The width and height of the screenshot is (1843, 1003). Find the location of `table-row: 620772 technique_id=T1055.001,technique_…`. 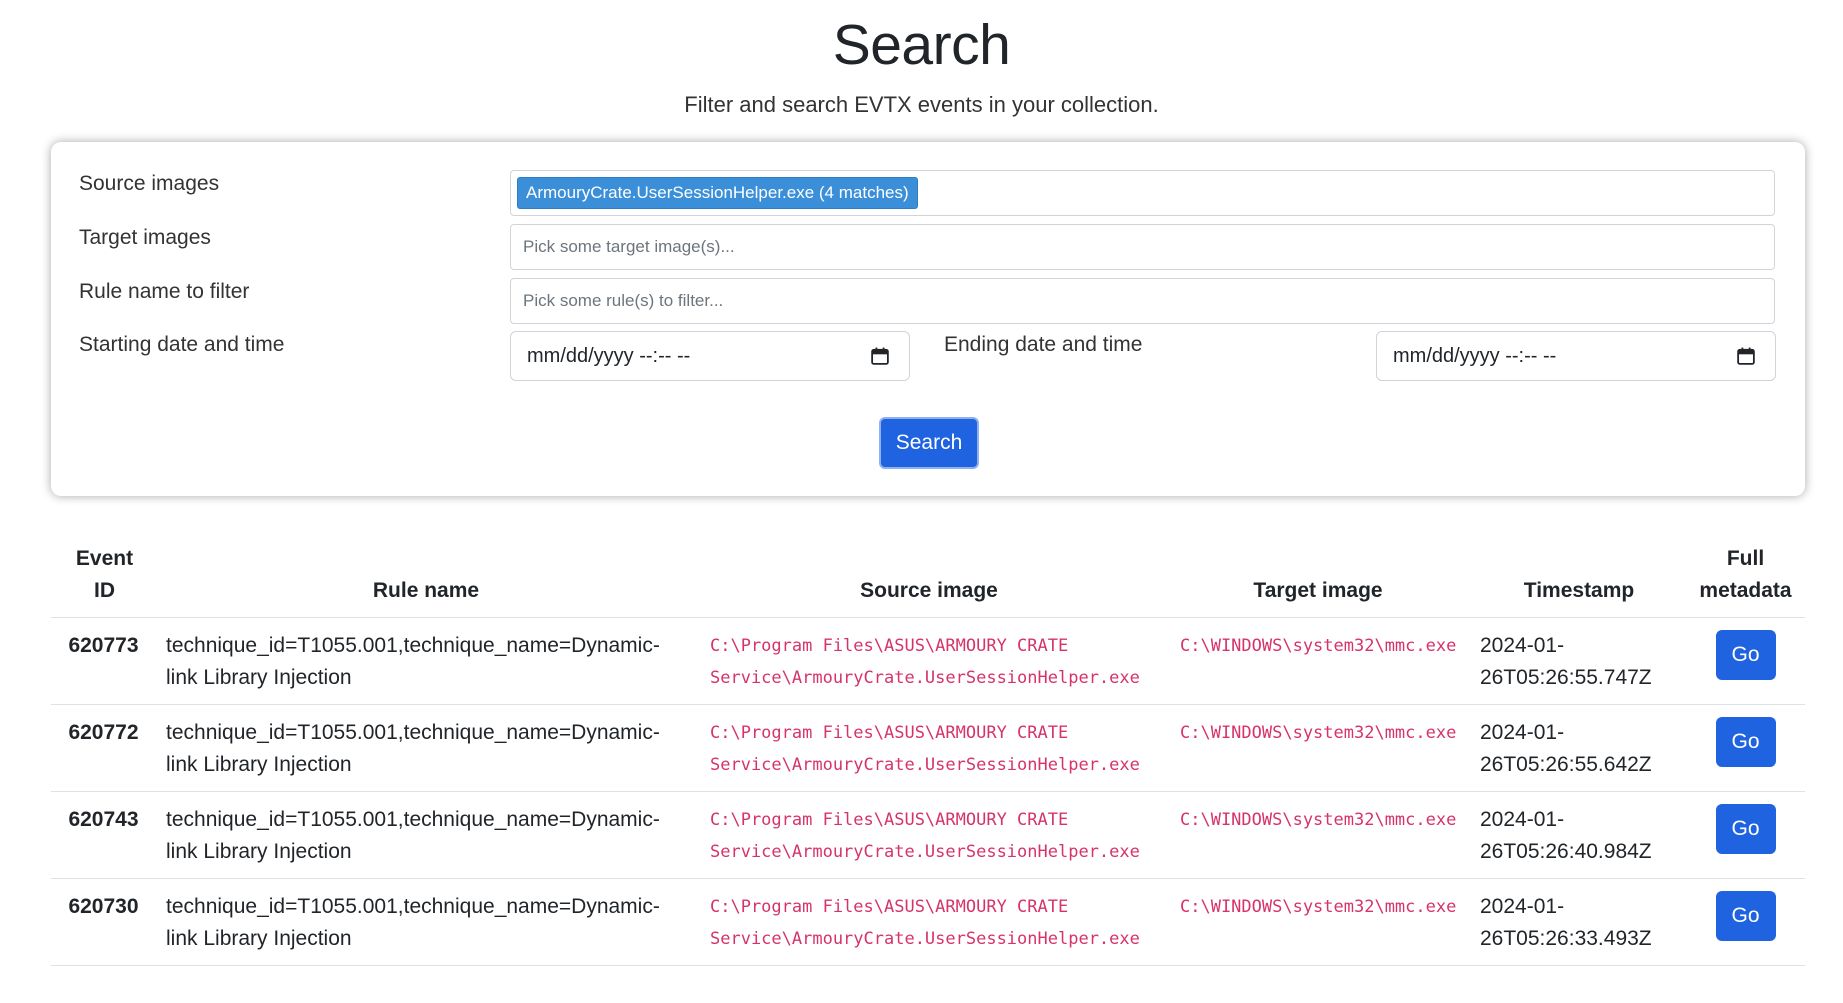

table-row: 620772 technique_id=T1055.001,technique_… is located at coordinates (928, 748).